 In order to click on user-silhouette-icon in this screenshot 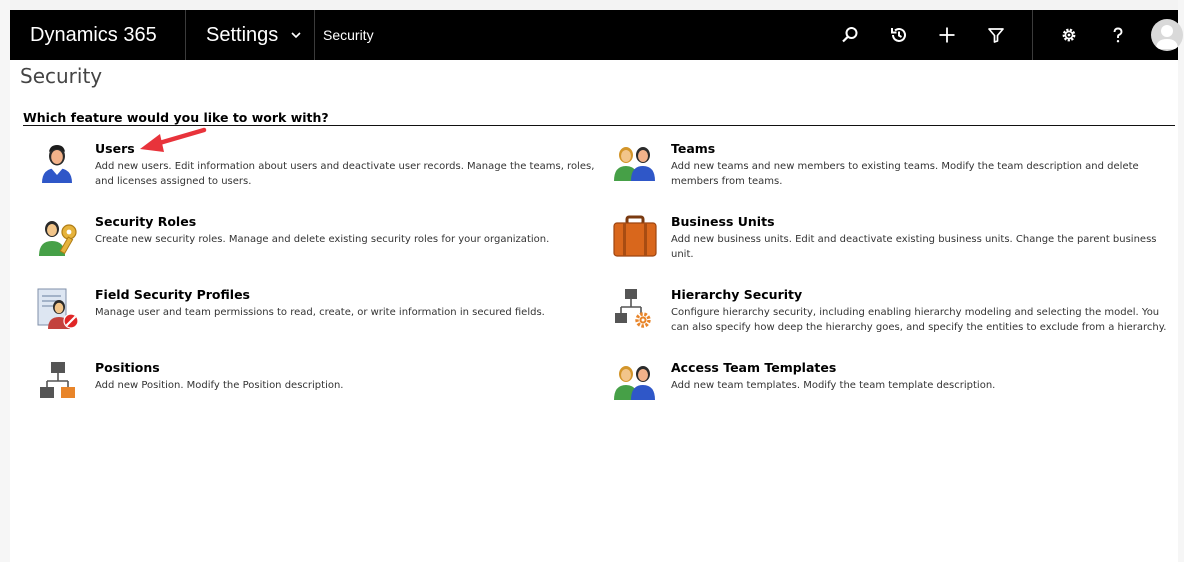, I will do `click(1167, 37)`.